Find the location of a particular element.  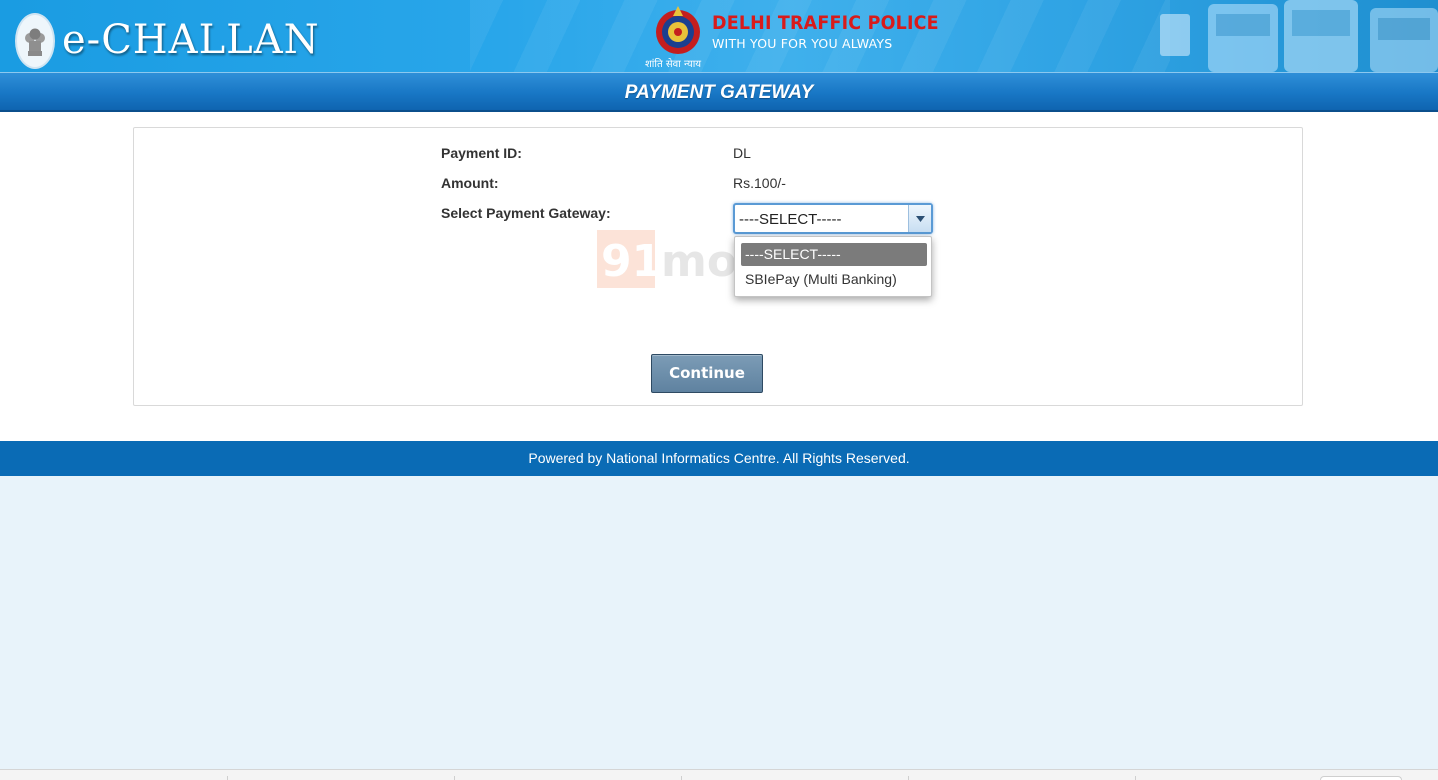

brand-logo: e-CHALLAN is located at coordinates (191, 40).